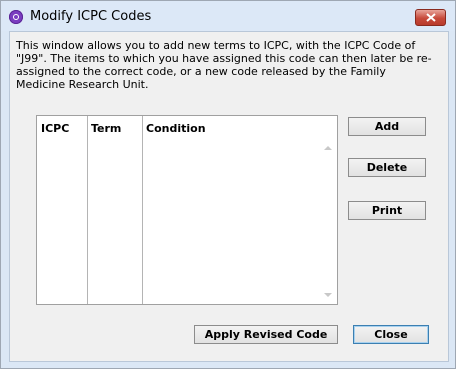 Image resolution: width=458 pixels, height=374 pixels. Describe the element at coordinates (228, 16) in the screenshot. I see `title-bar: Modify ICPC Codes` at that location.